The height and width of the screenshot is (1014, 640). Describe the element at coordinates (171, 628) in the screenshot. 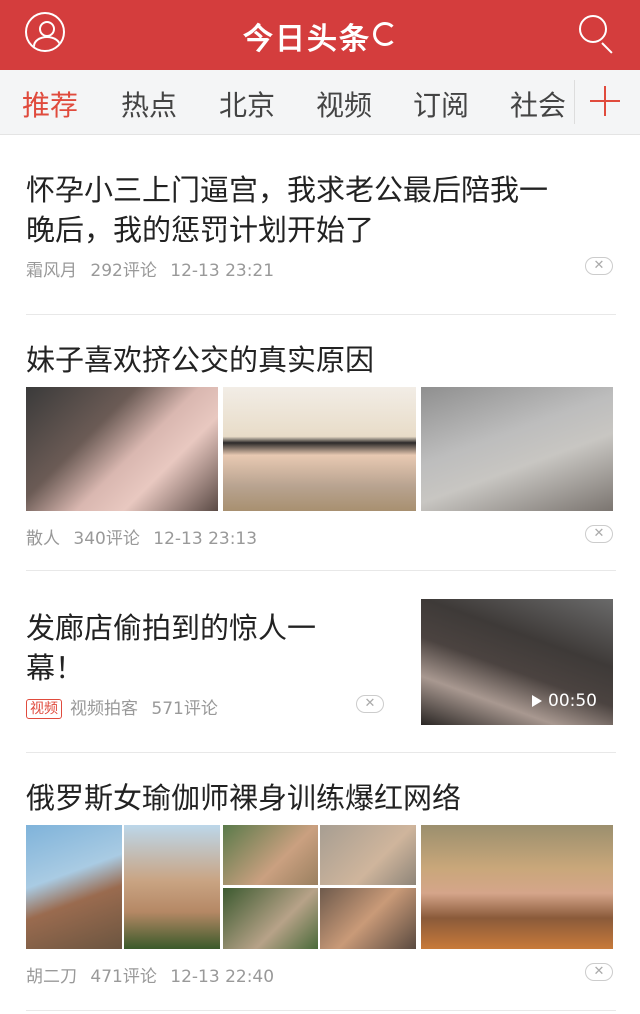

I see `article-title-line: 发廊店偷拍到的惊人一` at that location.